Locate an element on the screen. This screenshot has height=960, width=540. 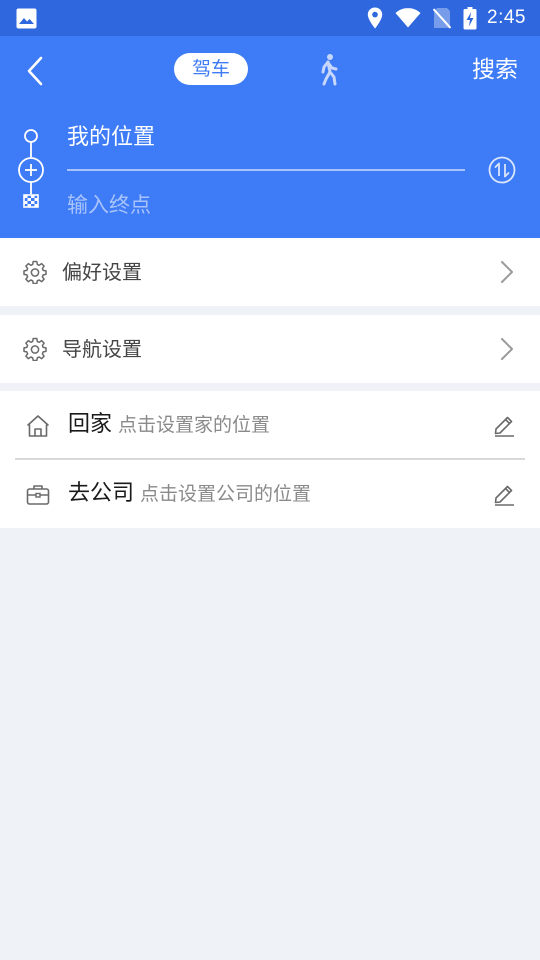
company-title: 去公司 is located at coordinates (101, 493).